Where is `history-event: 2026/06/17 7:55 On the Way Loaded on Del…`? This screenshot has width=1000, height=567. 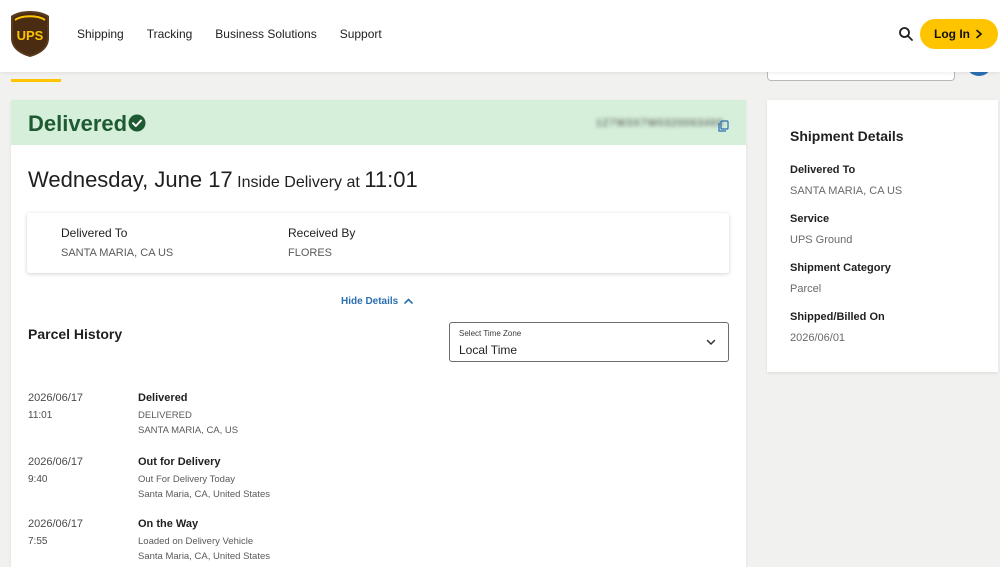
history-event: 2026/06/17 7:55 On the Way Loaded on Del… is located at coordinates (328, 542).